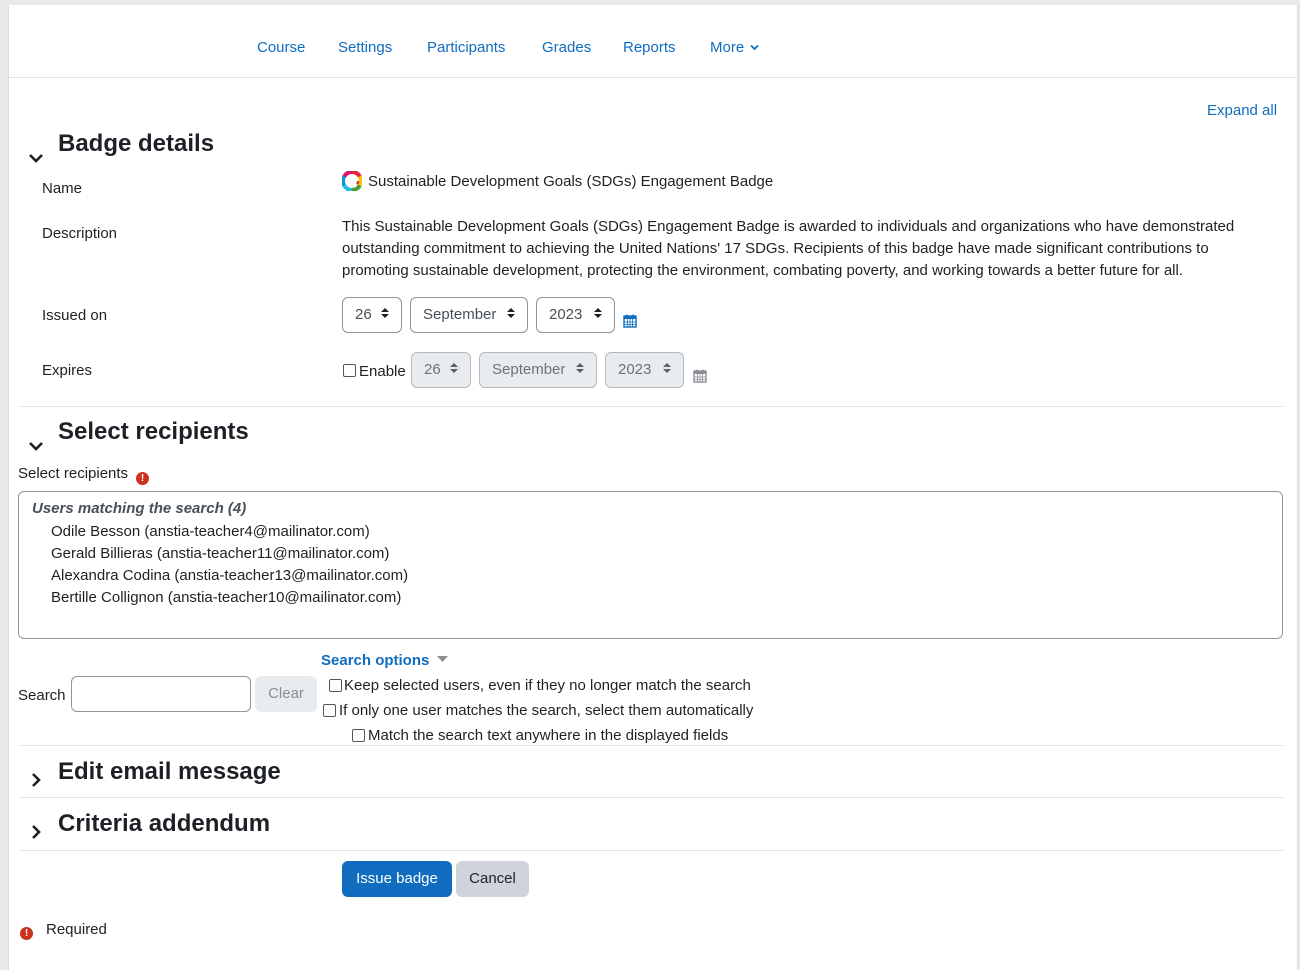  Describe the element at coordinates (281, 47) in the screenshot. I see `nav-course: Course` at that location.